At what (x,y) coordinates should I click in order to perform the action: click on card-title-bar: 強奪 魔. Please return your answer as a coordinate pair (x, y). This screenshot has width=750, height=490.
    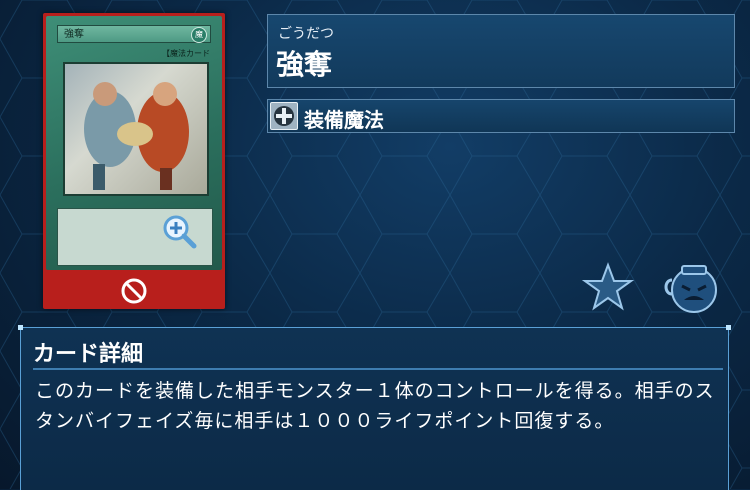
    Looking at the image, I should click on (134, 34).